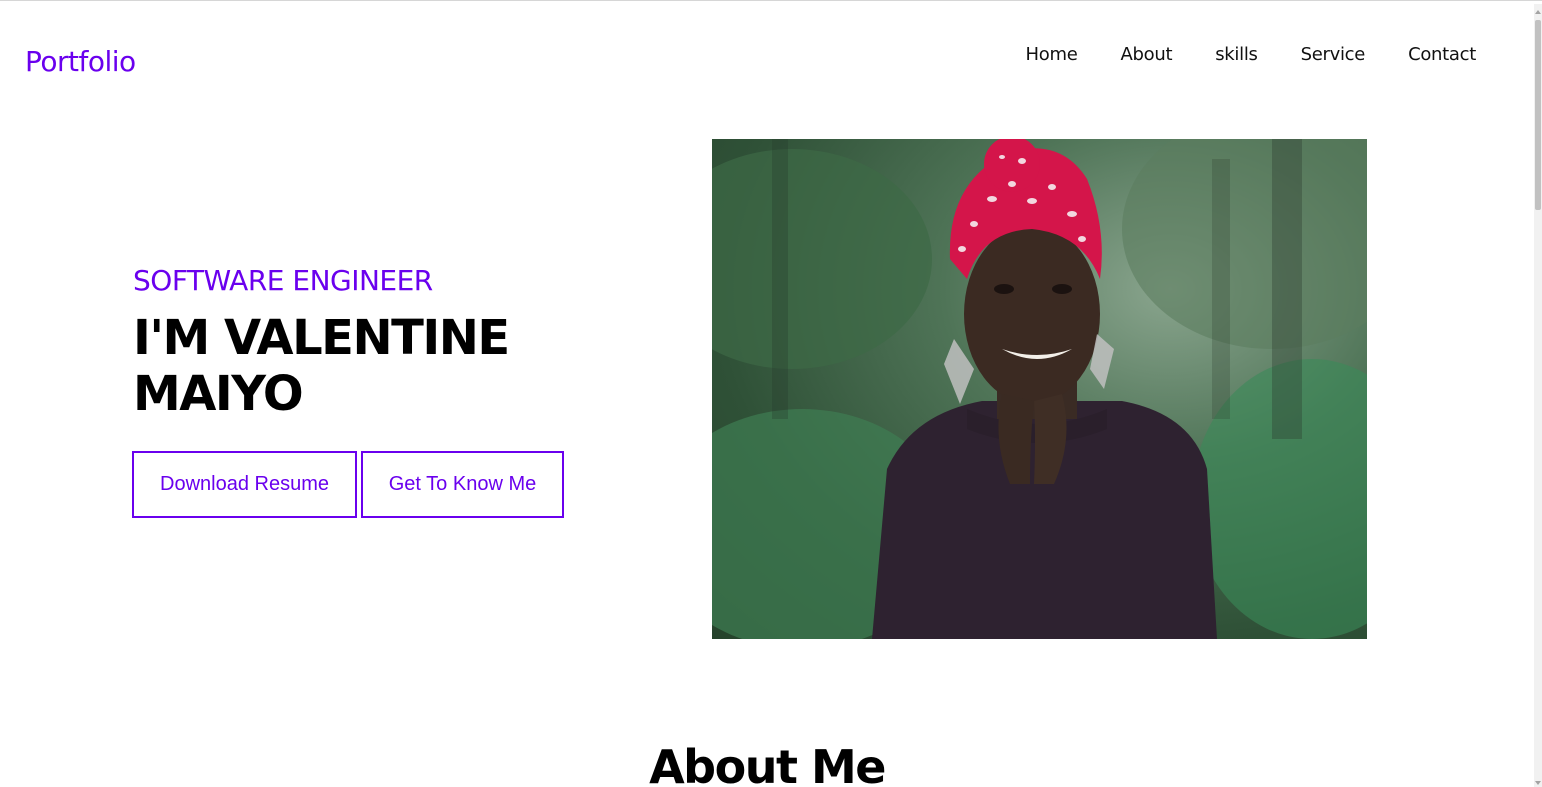 Image resolution: width=1542 pixels, height=787 pixels. I want to click on scroll-up-arrow-icon, so click(1538, 12).